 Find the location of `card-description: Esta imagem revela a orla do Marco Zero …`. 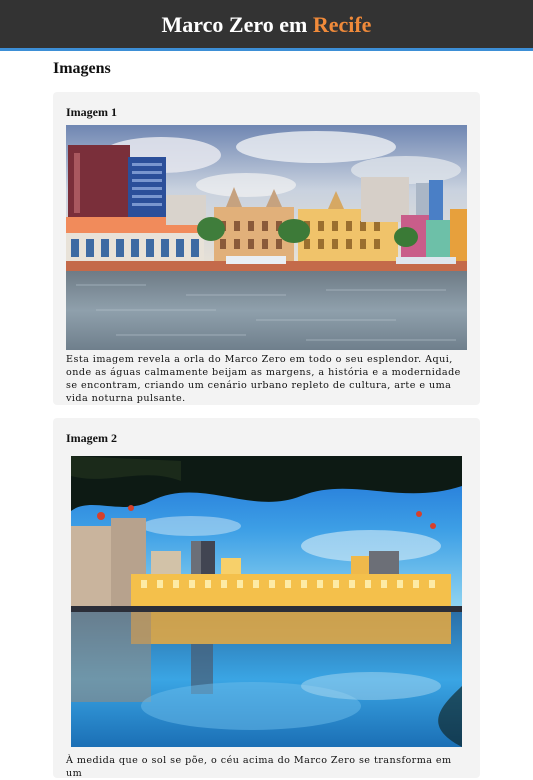

card-description: Esta imagem revela a orla do Marco Zero … is located at coordinates (263, 379).